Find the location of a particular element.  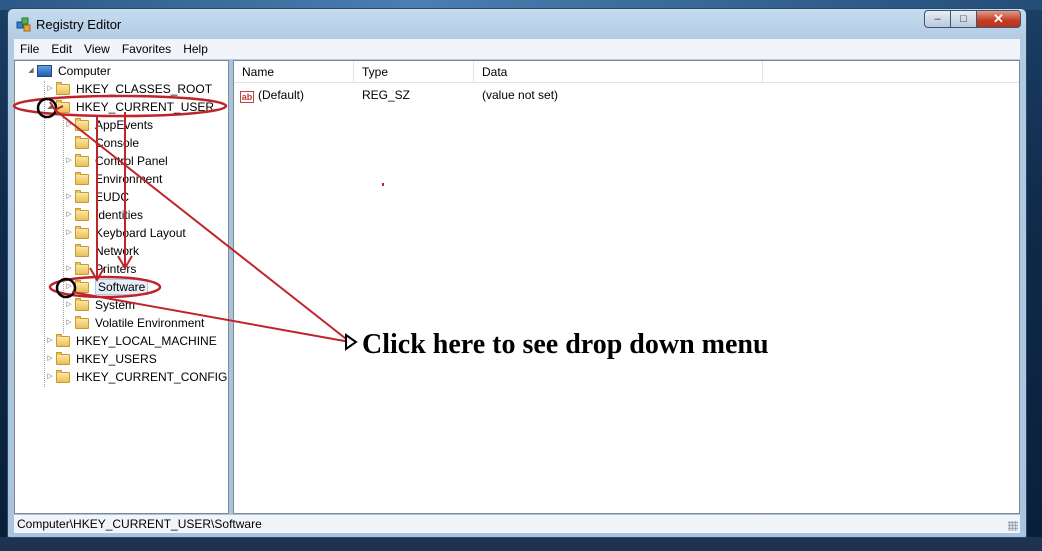

menu-bar: File Edit View Favorites Help is located at coordinates (517, 49).